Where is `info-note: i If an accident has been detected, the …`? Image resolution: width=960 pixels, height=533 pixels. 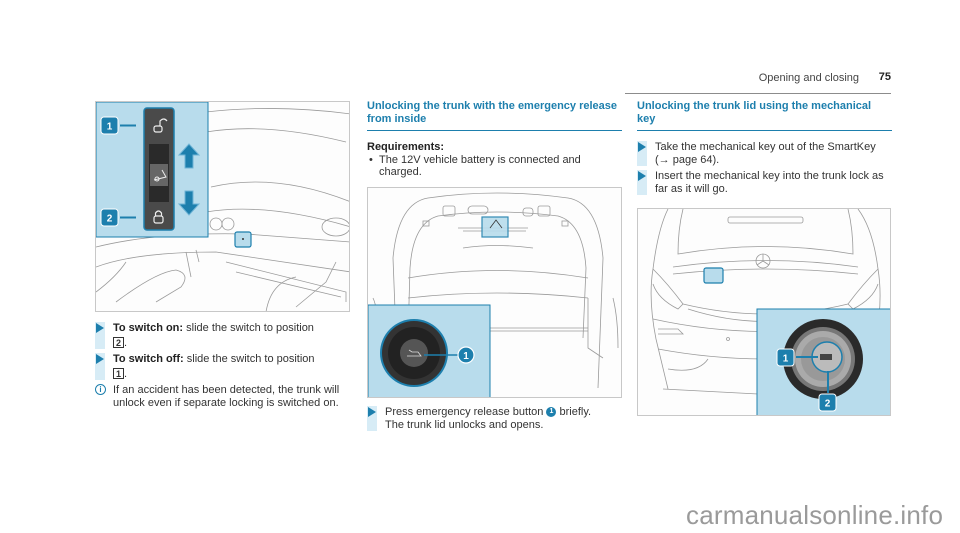
info-note: i If an accident has been detected, the … is located at coordinates (222, 396).